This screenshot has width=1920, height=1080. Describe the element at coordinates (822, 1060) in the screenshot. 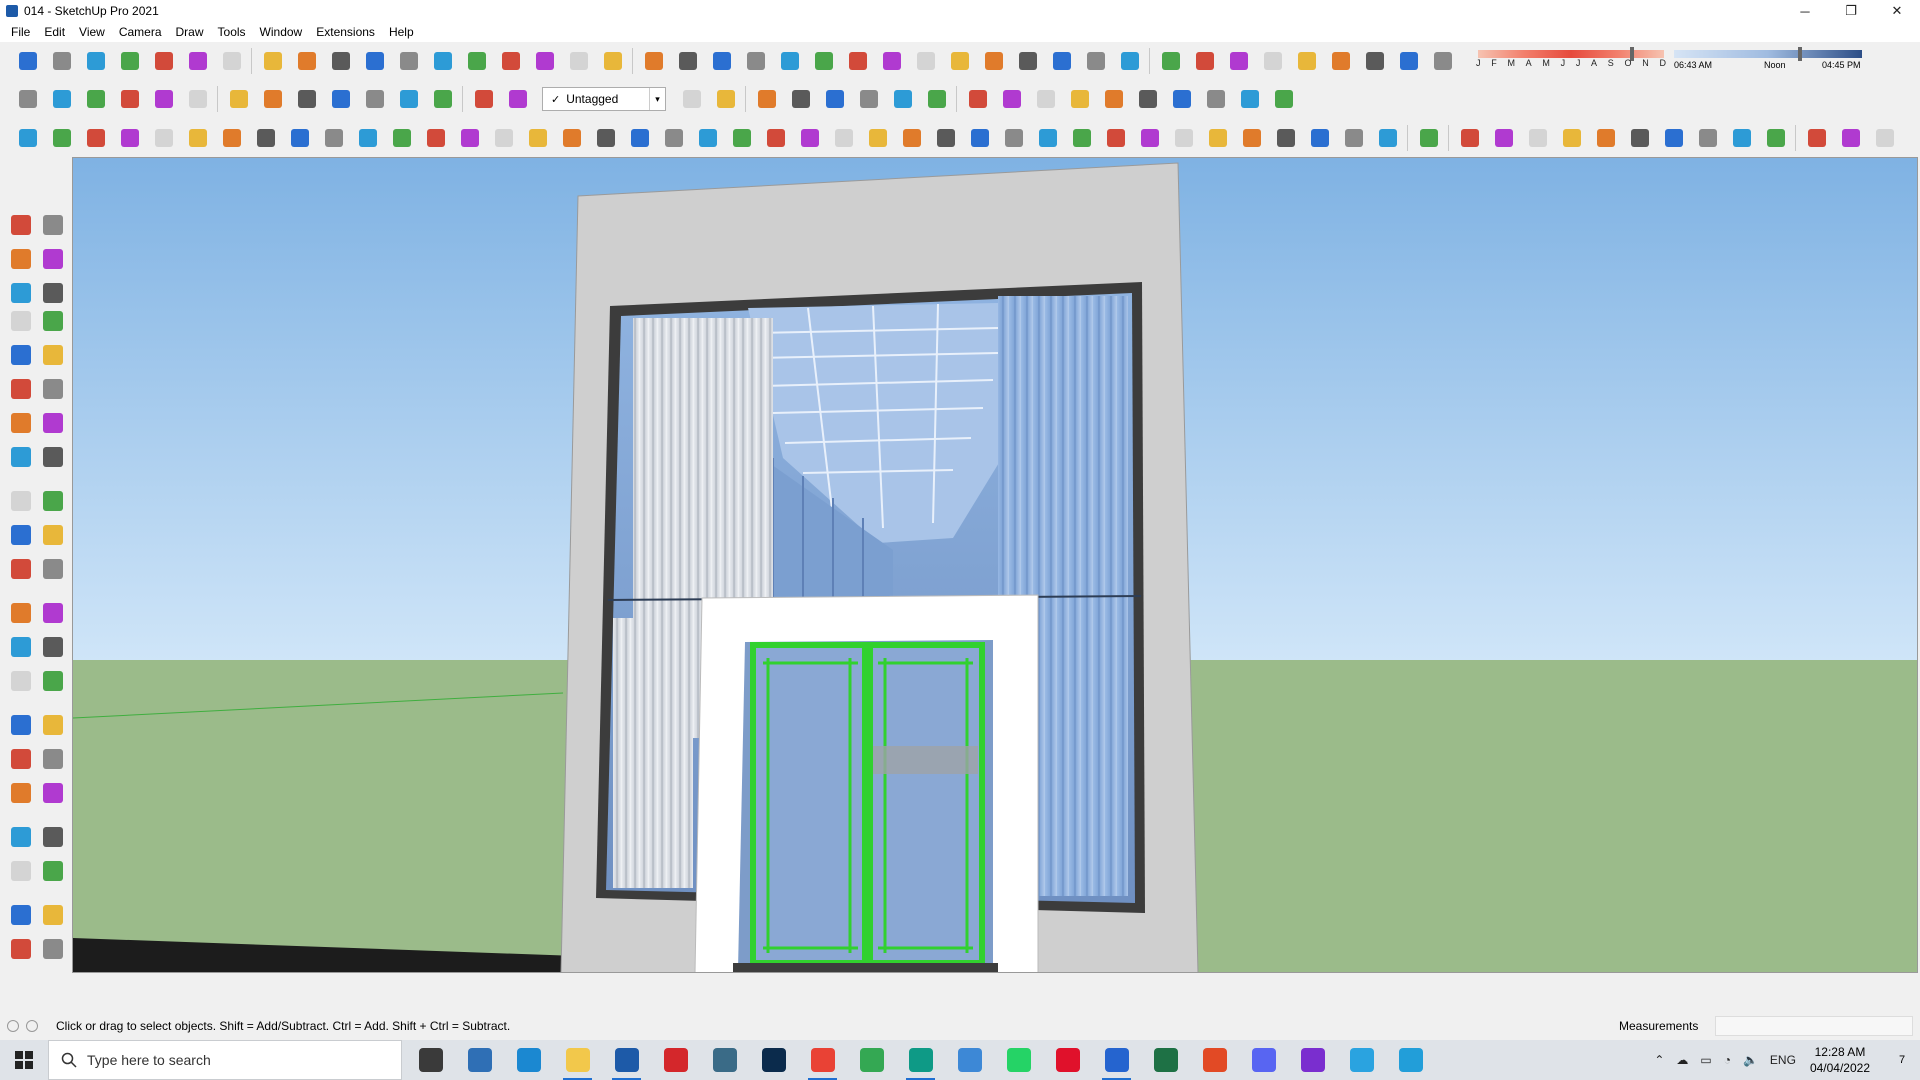

I see `taskbar-app-chrome` at that location.